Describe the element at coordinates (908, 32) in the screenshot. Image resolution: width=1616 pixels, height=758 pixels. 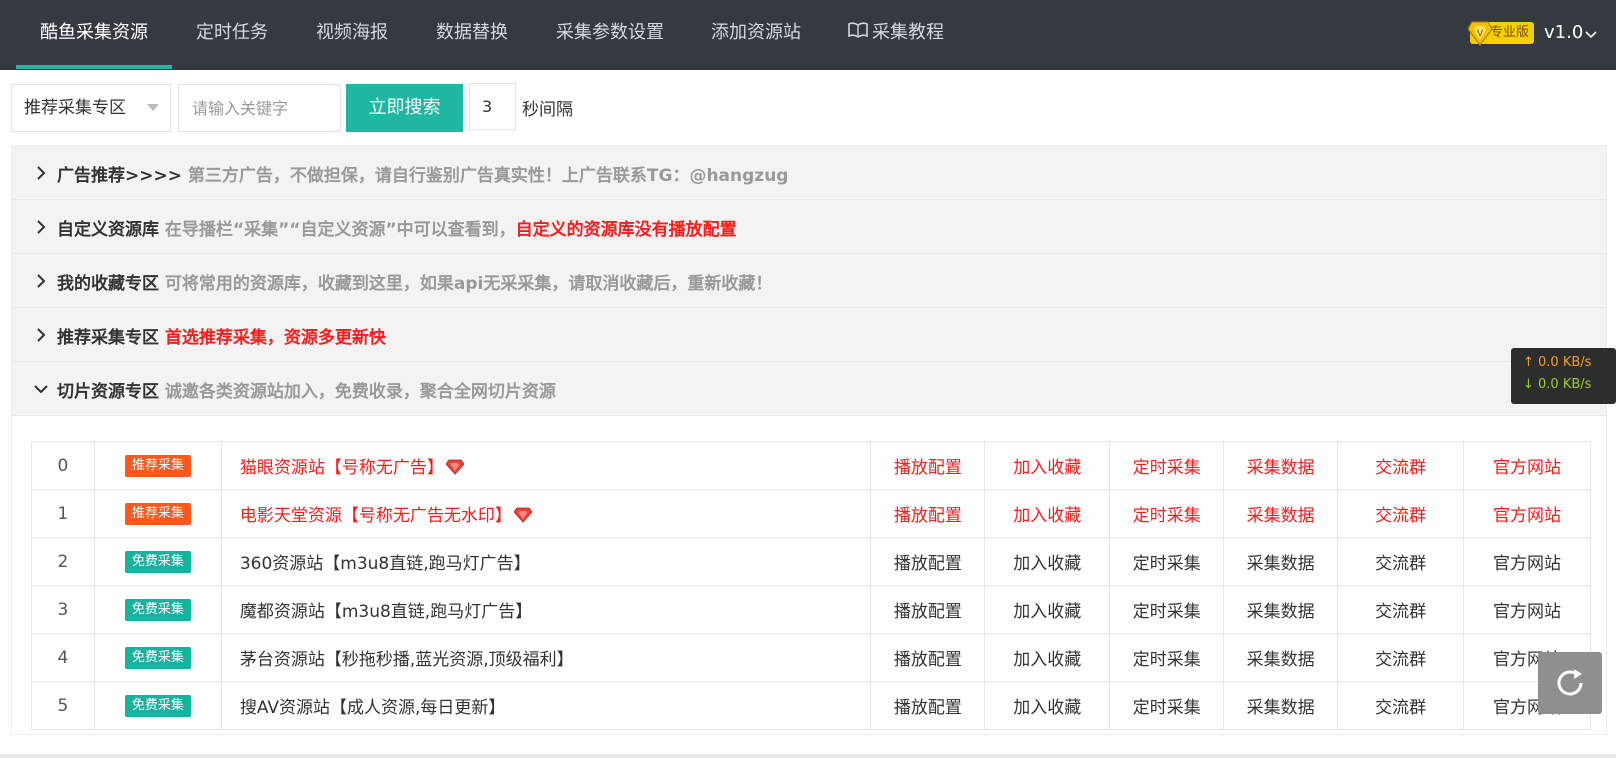
I see `nav-tutorial-label: 采集教程` at that location.